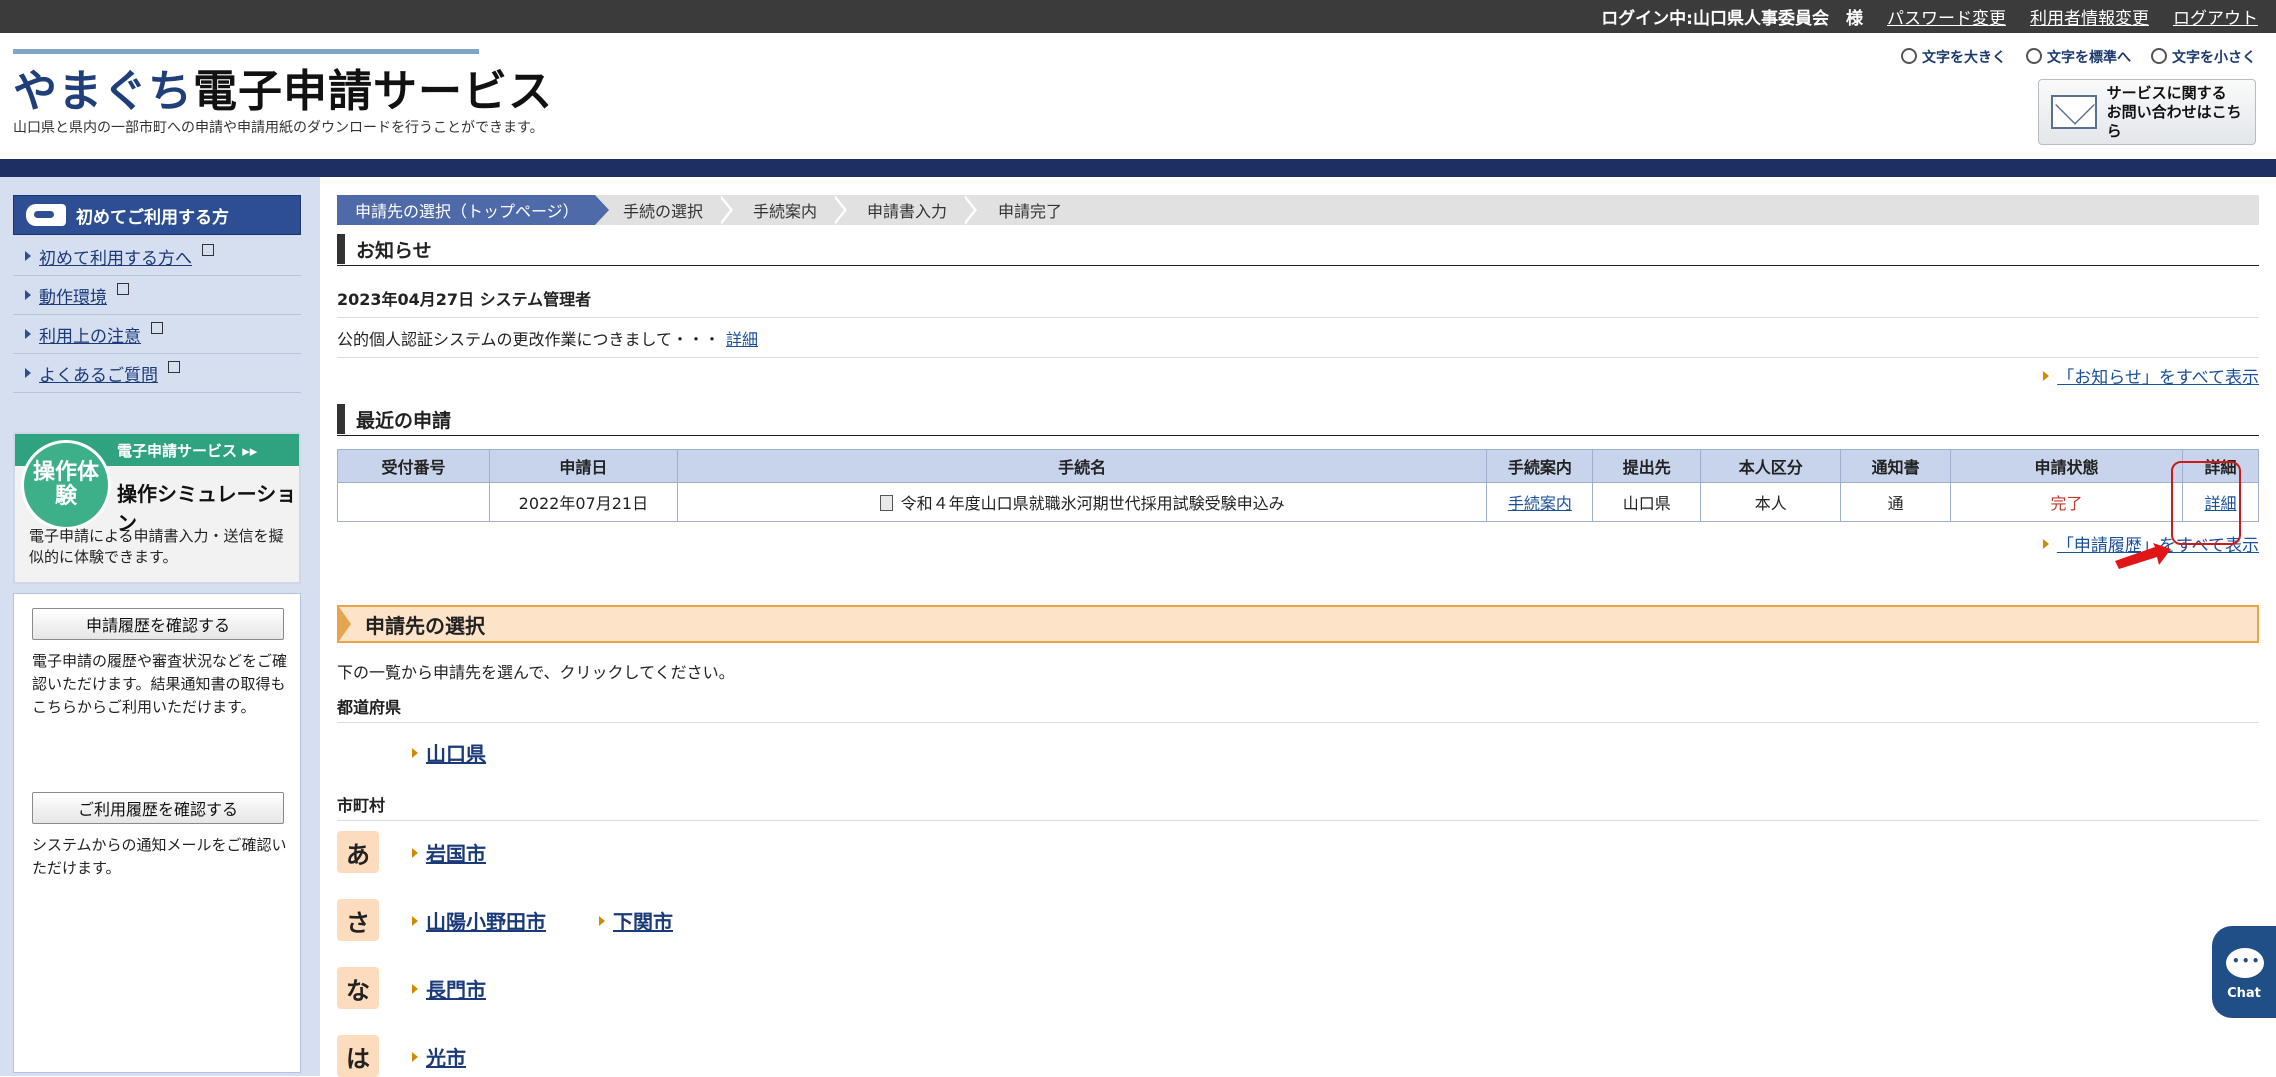 The height and width of the screenshot is (1077, 2276). I want to click on notice-cell: 通, so click(1896, 502).